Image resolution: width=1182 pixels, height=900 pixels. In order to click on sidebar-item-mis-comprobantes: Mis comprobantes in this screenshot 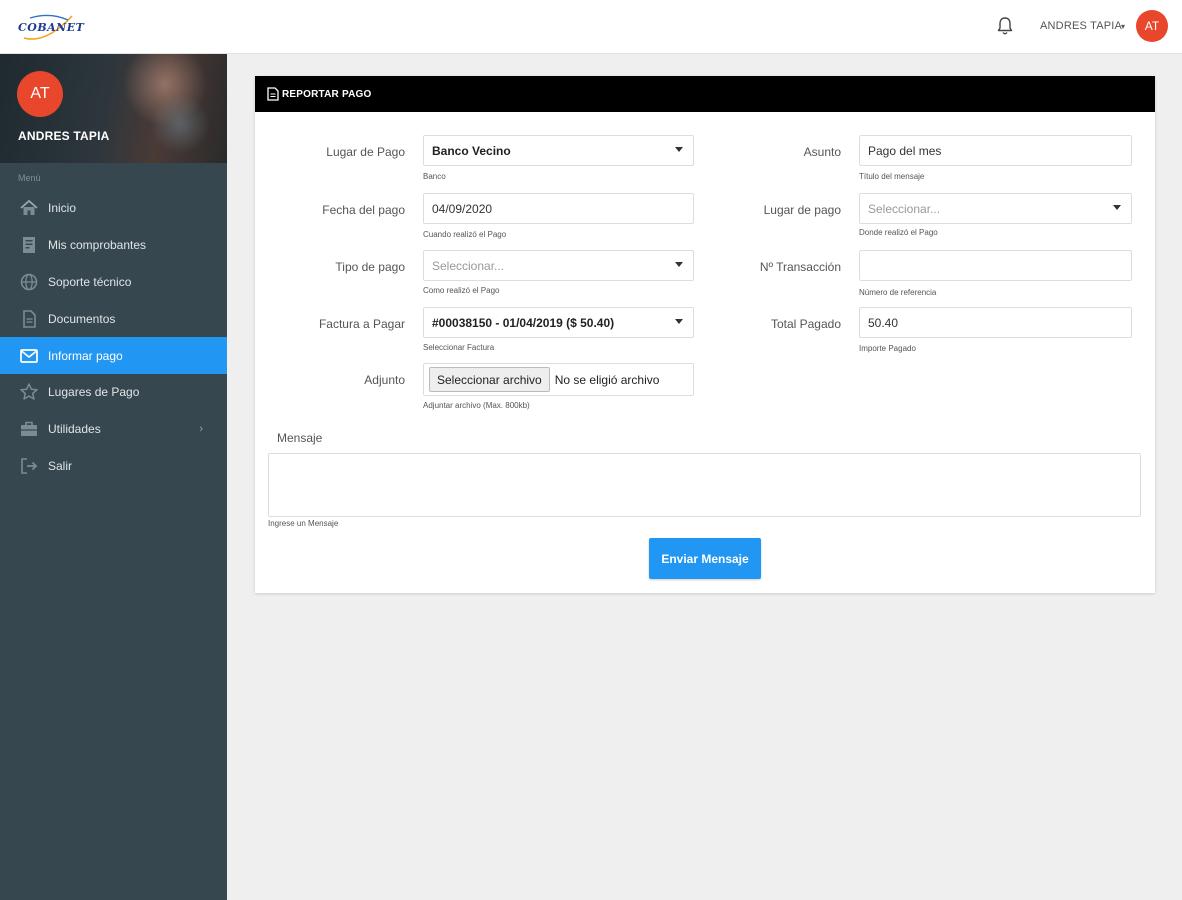, I will do `click(113, 245)`.